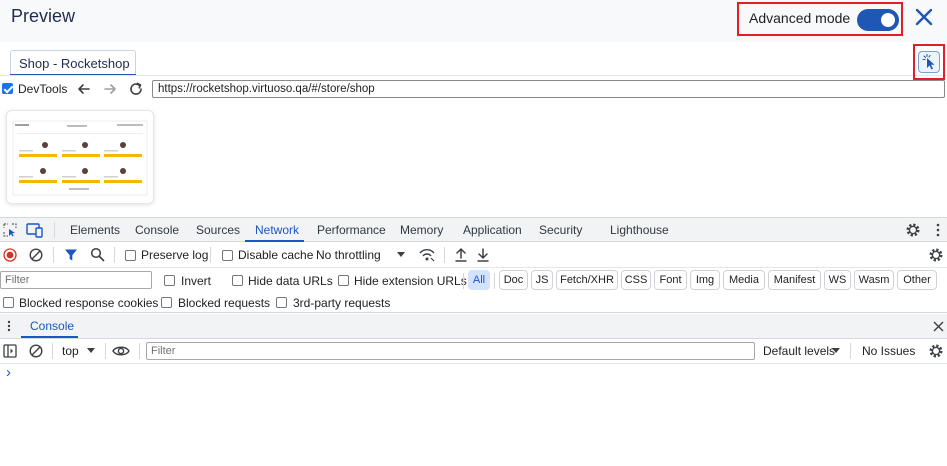 The image size is (947, 466). I want to click on drawer-tab-bar: Console, so click(473, 326).